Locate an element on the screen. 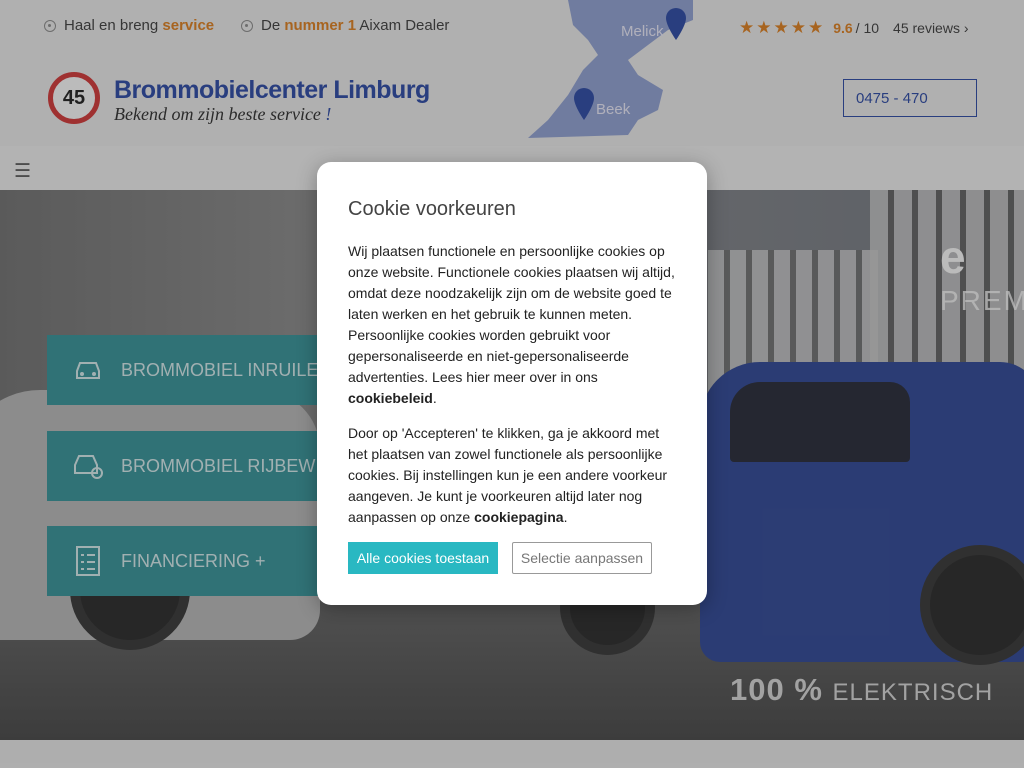 Image resolution: width=1024 pixels, height=768 pixels. cookie-dialog-title: Cookie voorkeuren is located at coordinates (432, 209).